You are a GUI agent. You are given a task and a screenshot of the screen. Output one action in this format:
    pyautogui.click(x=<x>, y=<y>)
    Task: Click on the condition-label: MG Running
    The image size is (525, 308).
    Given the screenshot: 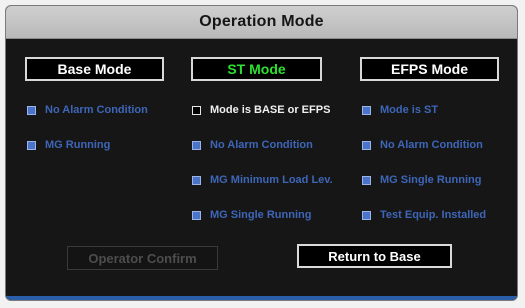 What is the action you would take?
    pyautogui.click(x=78, y=145)
    